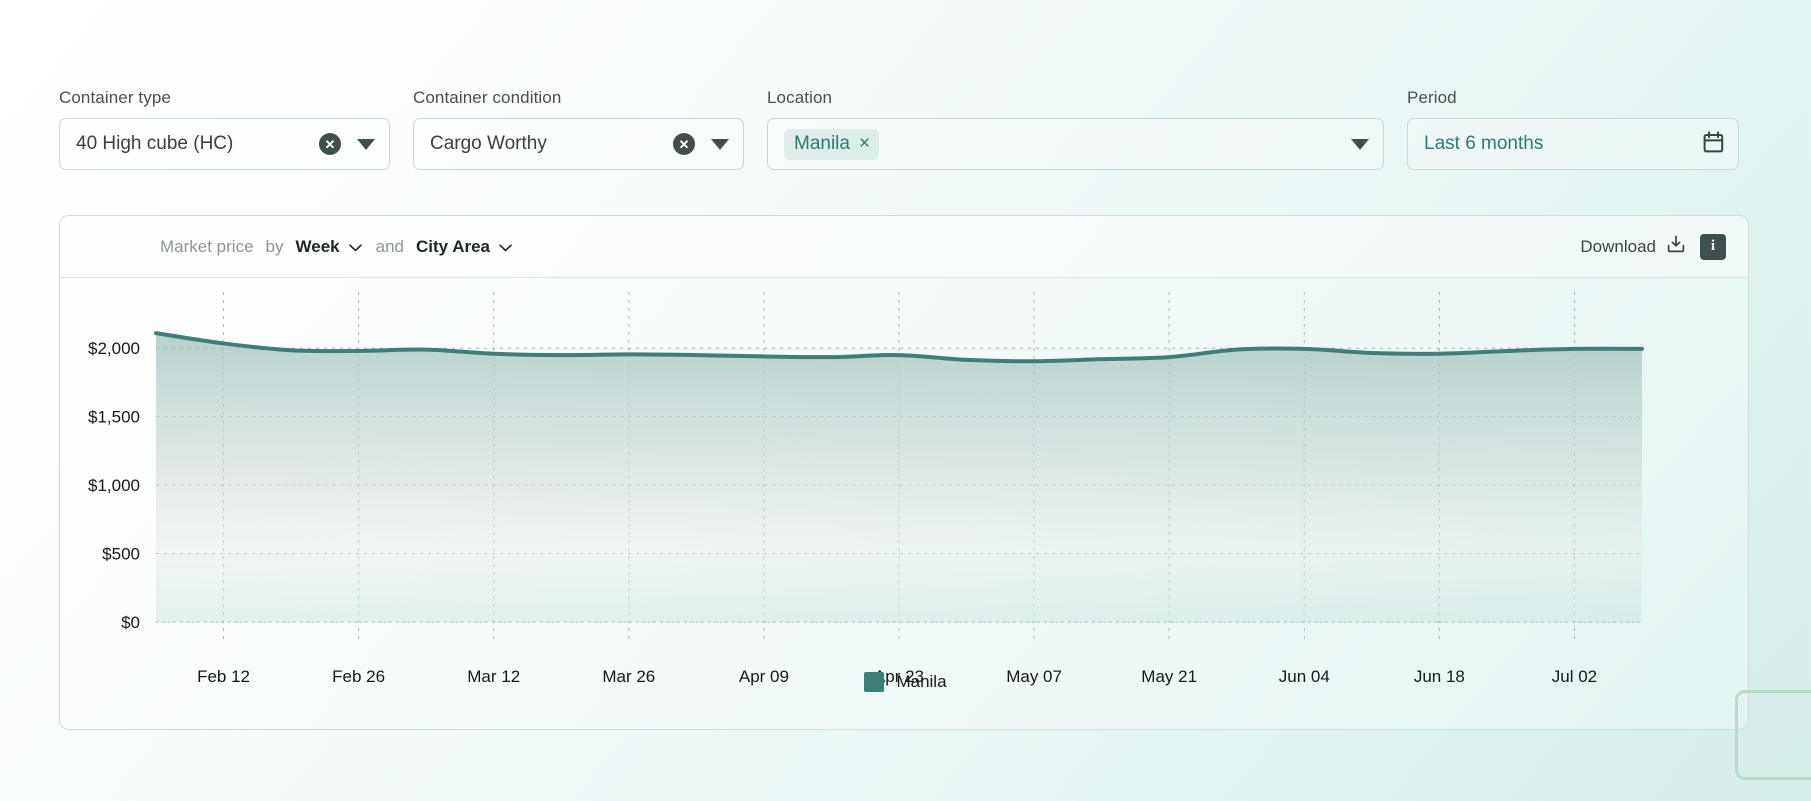 This screenshot has height=801, width=1811. I want to click on grouping-selector: City Area, so click(464, 247).